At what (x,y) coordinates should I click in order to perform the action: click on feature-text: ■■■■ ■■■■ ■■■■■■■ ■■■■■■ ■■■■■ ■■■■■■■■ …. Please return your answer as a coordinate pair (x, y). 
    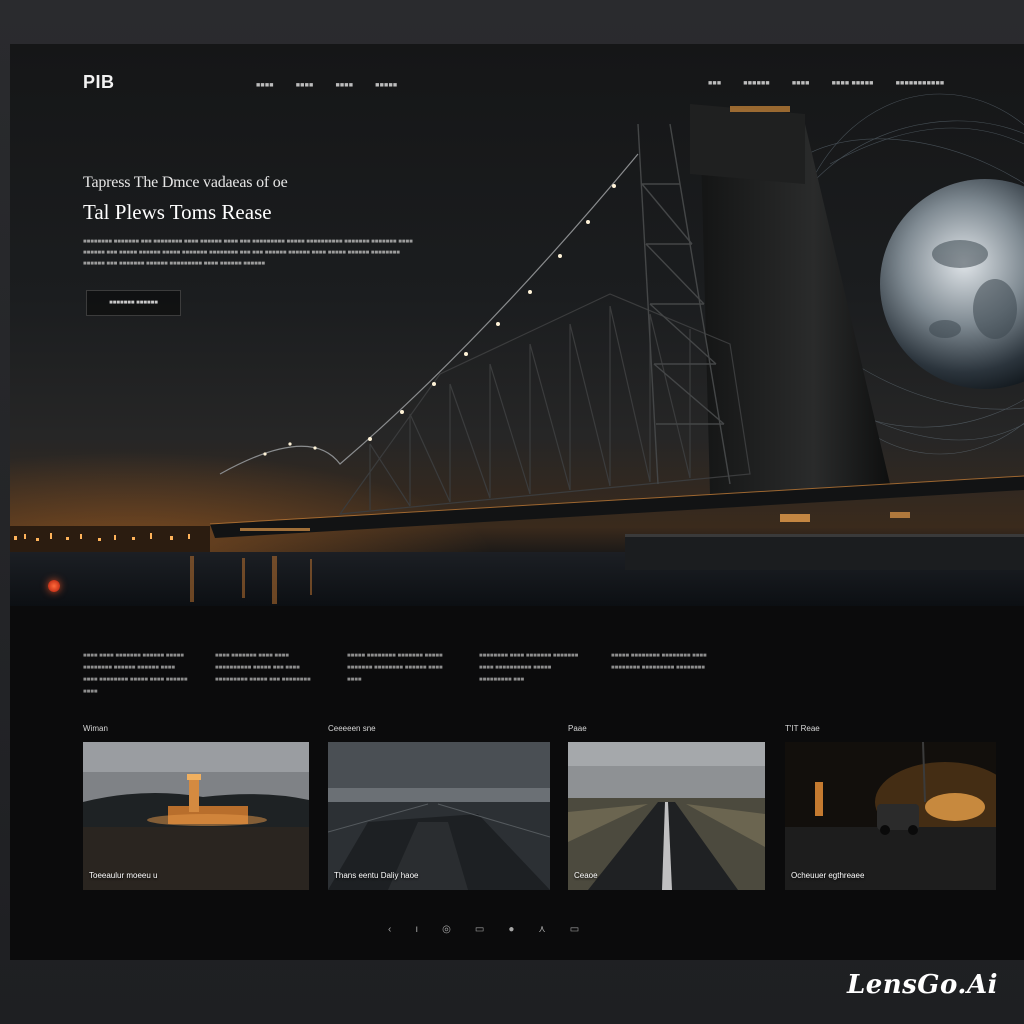
    Looking at the image, I should click on (135, 674).